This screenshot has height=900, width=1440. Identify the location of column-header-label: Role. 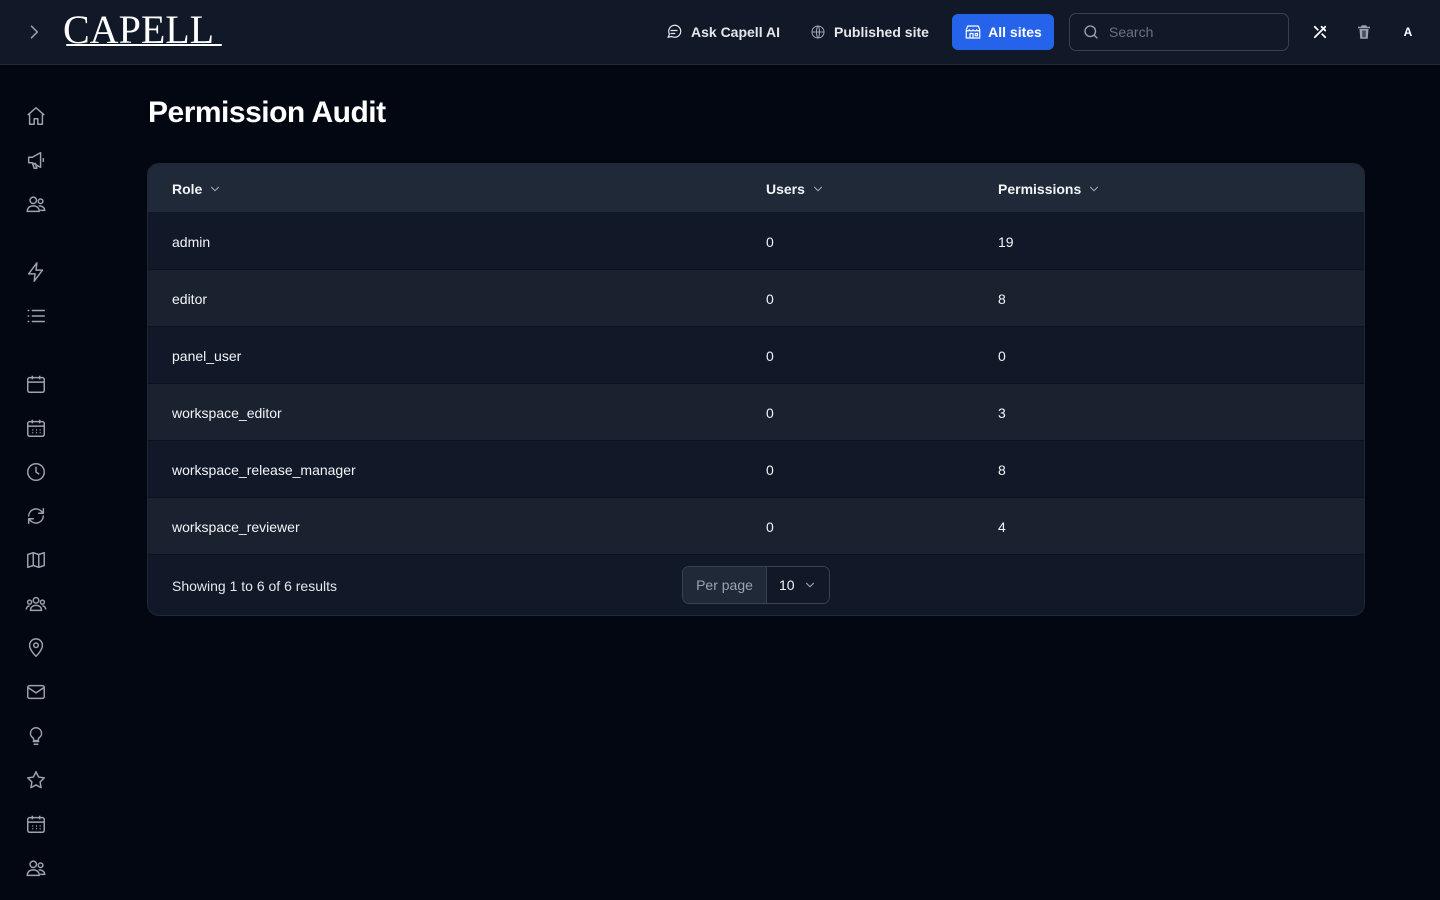
(187, 188).